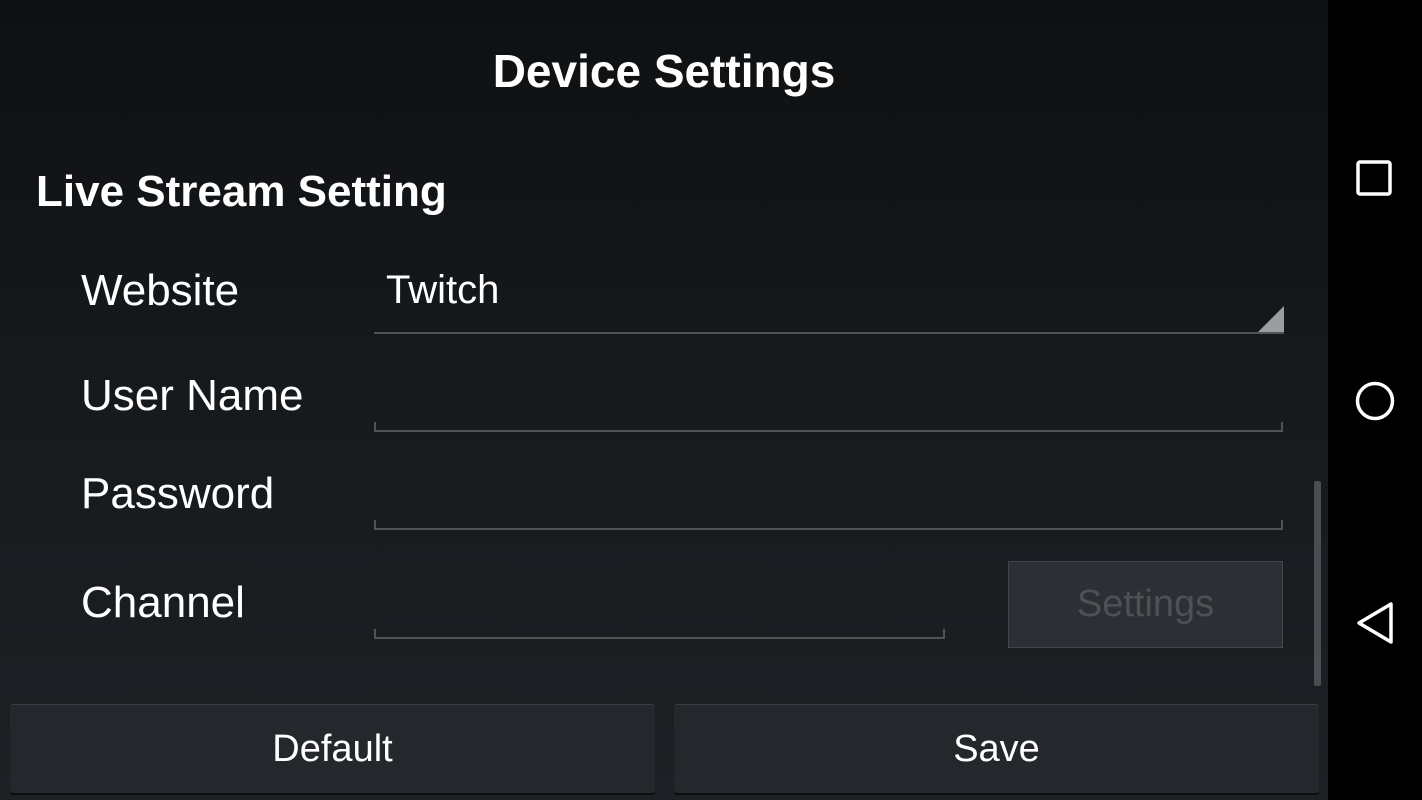 This screenshot has width=1422, height=800. I want to click on channel-field-wrapper, so click(659, 609).